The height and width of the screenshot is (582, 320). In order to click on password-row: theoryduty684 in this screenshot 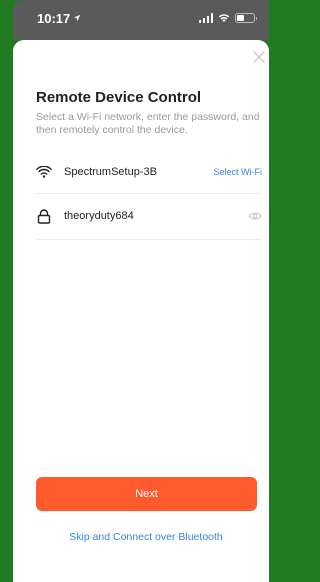, I will do `click(149, 216)`.